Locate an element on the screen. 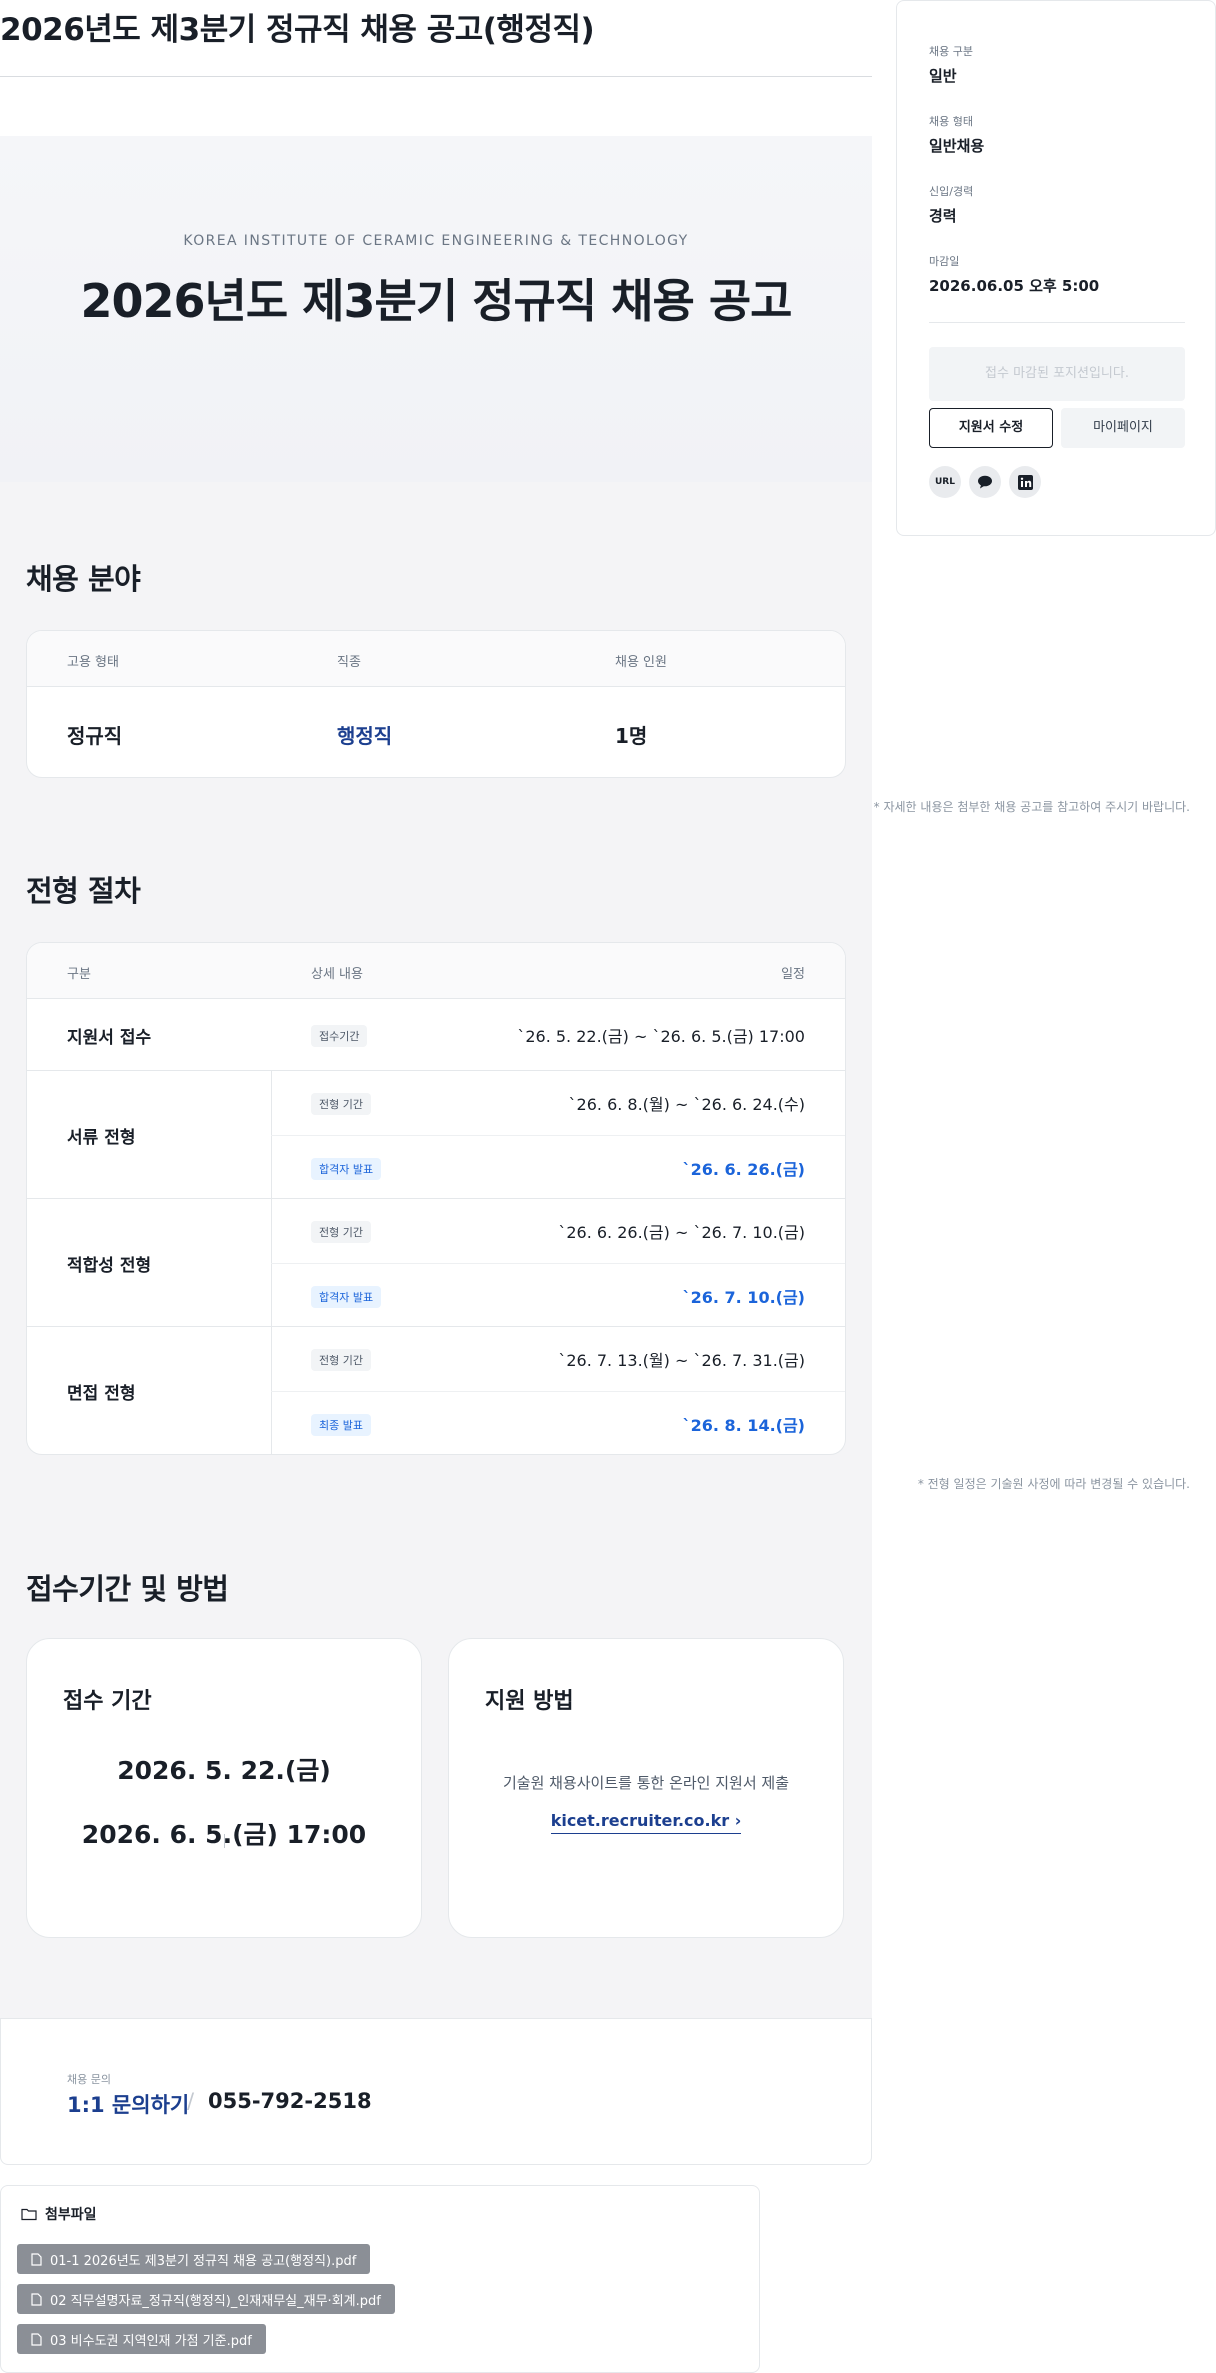 This screenshot has width=1216, height=2373. headcount: 1명 is located at coordinates (631, 736).